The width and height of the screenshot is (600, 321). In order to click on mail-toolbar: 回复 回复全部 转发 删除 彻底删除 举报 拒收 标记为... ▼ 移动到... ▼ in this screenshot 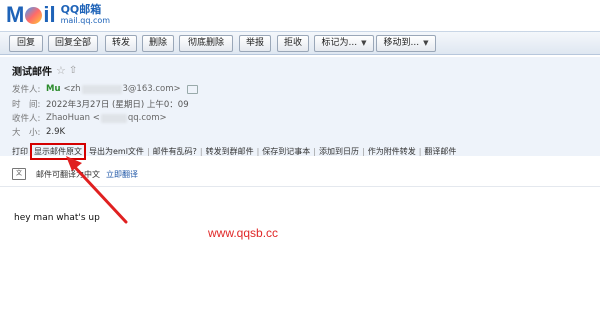, I will do `click(300, 43)`.